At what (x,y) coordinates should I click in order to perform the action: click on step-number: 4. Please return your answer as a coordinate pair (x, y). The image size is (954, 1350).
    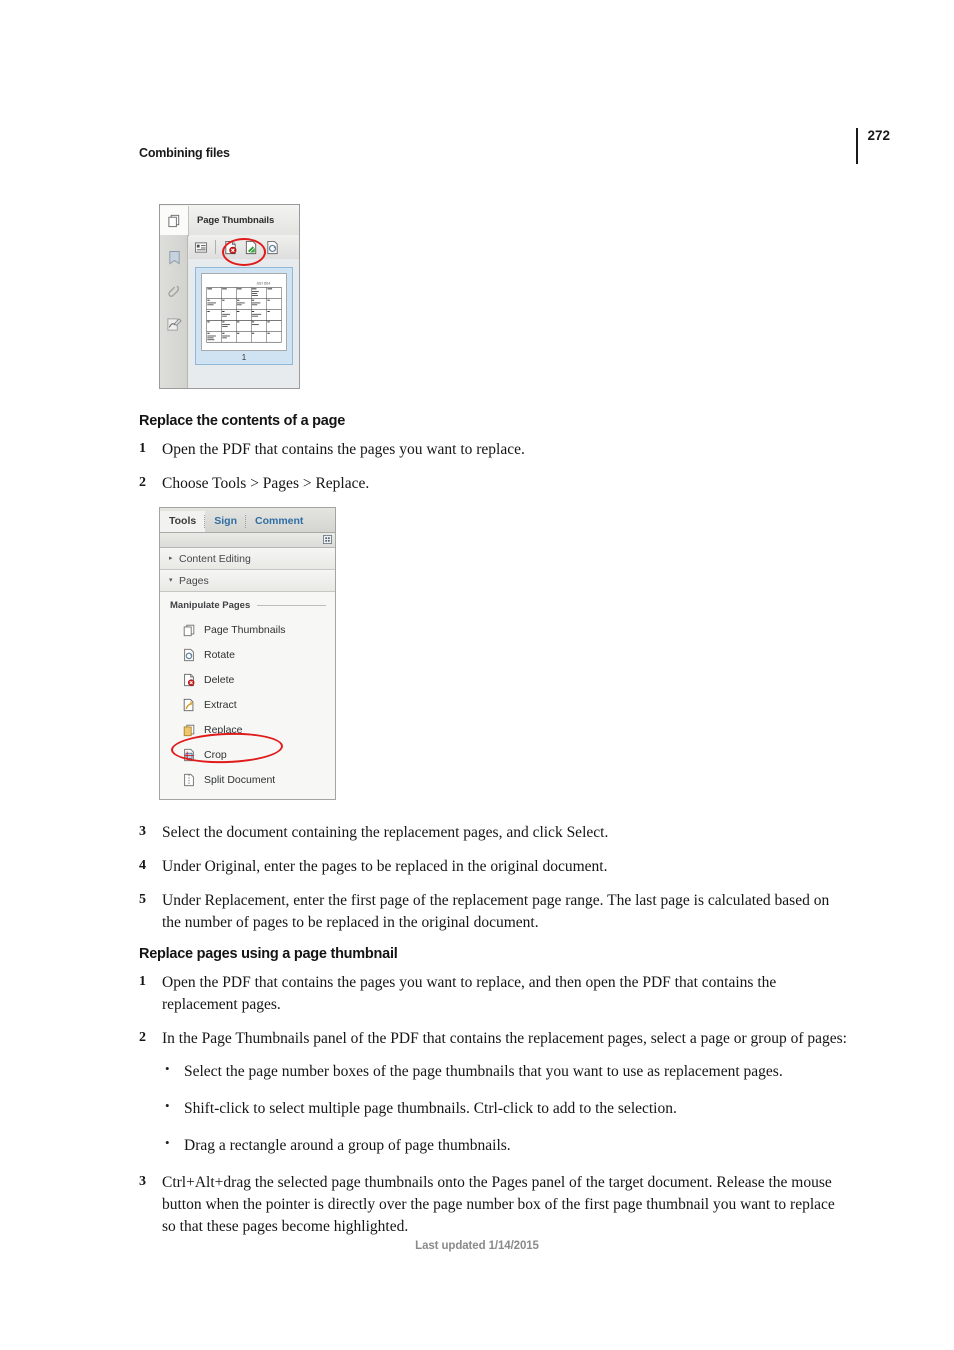
    Looking at the image, I should click on (142, 865).